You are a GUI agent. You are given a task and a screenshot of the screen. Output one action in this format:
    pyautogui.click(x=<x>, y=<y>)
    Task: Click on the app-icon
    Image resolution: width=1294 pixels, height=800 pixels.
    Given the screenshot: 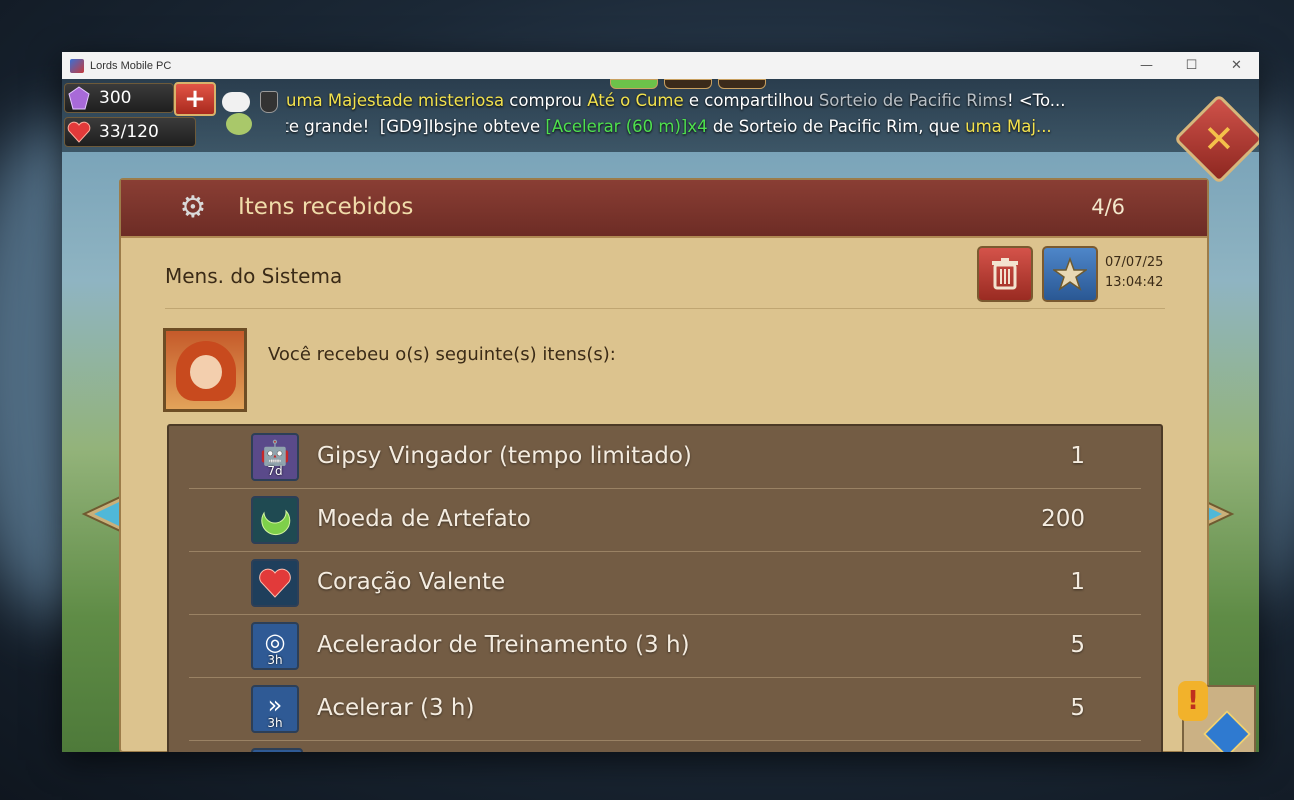 What is the action you would take?
    pyautogui.click(x=77, y=65)
    